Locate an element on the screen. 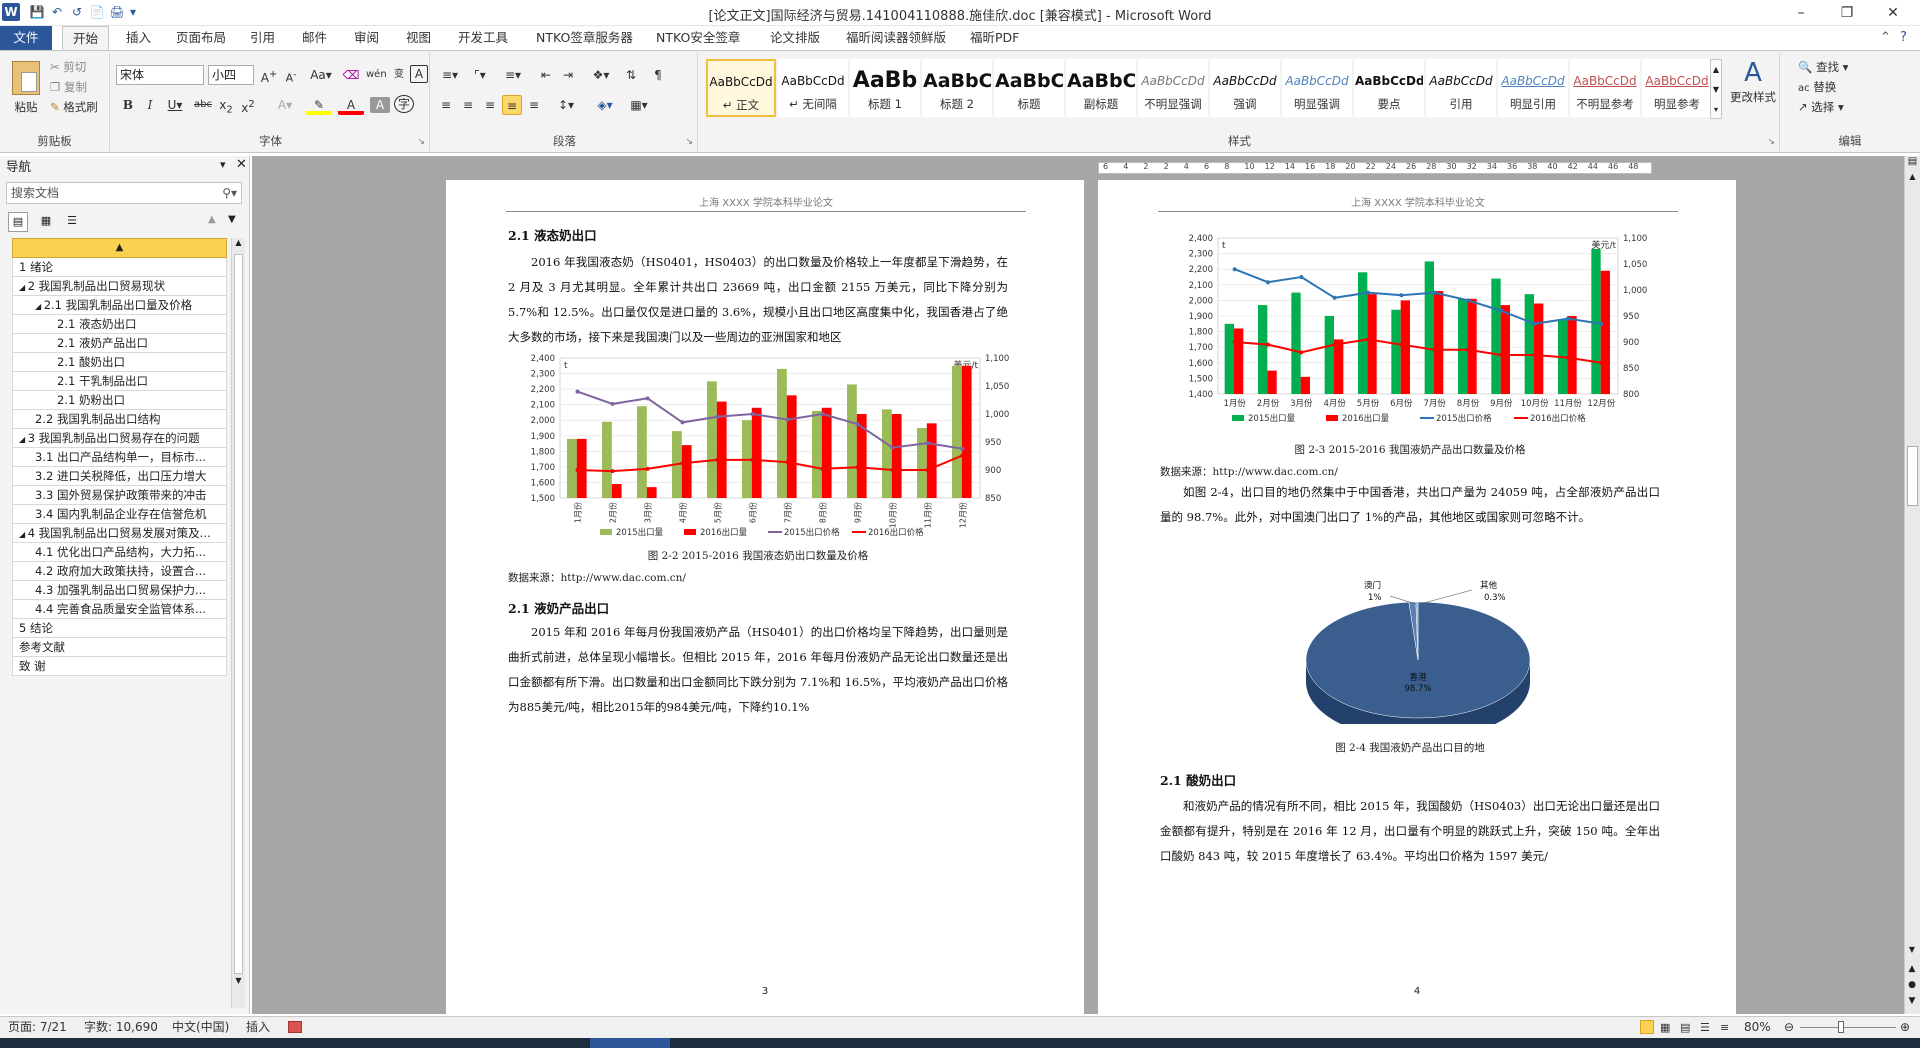  collapse-all-icon: ▲ is located at coordinates (119, 248).